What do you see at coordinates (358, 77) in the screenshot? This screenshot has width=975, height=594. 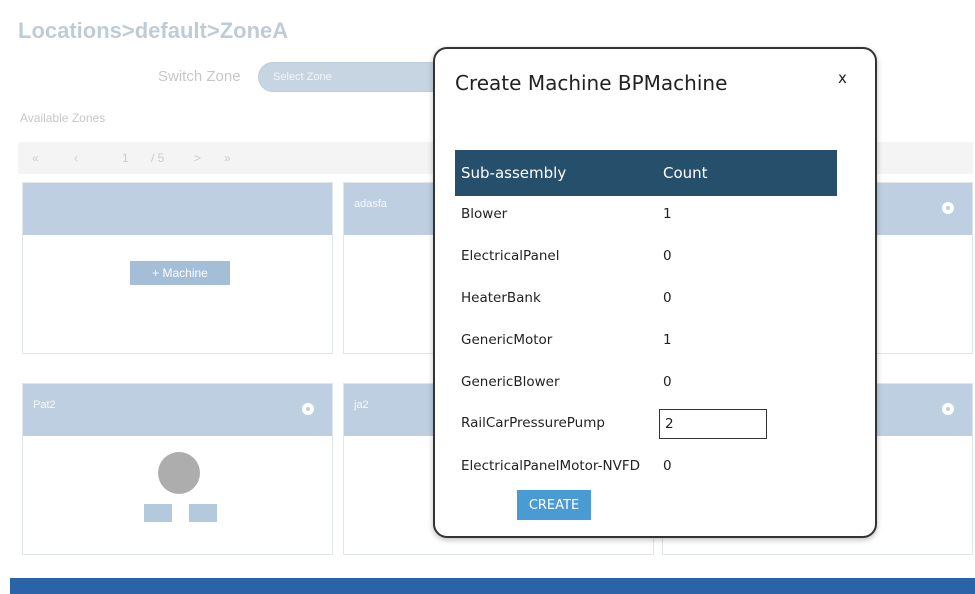 I see `zone-select: Select Zone` at bounding box center [358, 77].